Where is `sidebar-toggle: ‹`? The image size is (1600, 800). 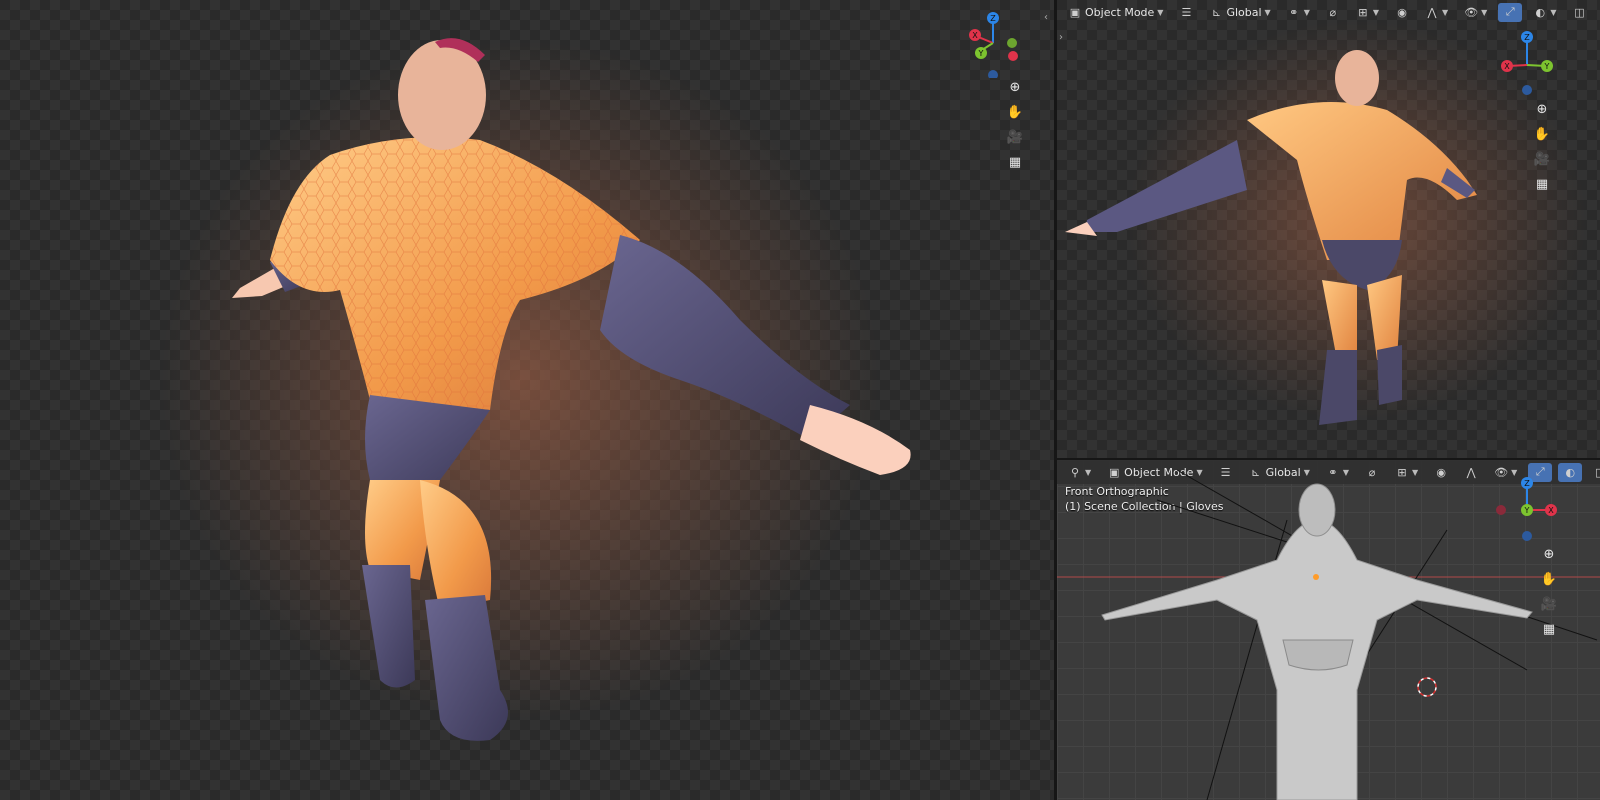 sidebar-toggle: ‹ is located at coordinates (1046, 17).